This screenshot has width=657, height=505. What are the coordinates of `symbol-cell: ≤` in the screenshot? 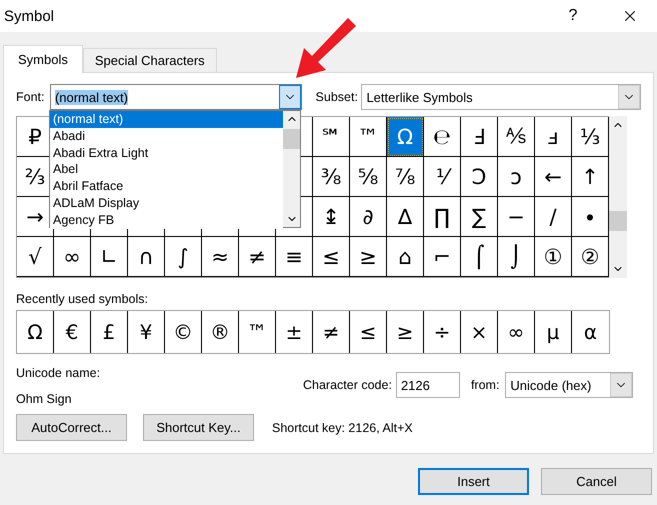 It's located at (331, 257).